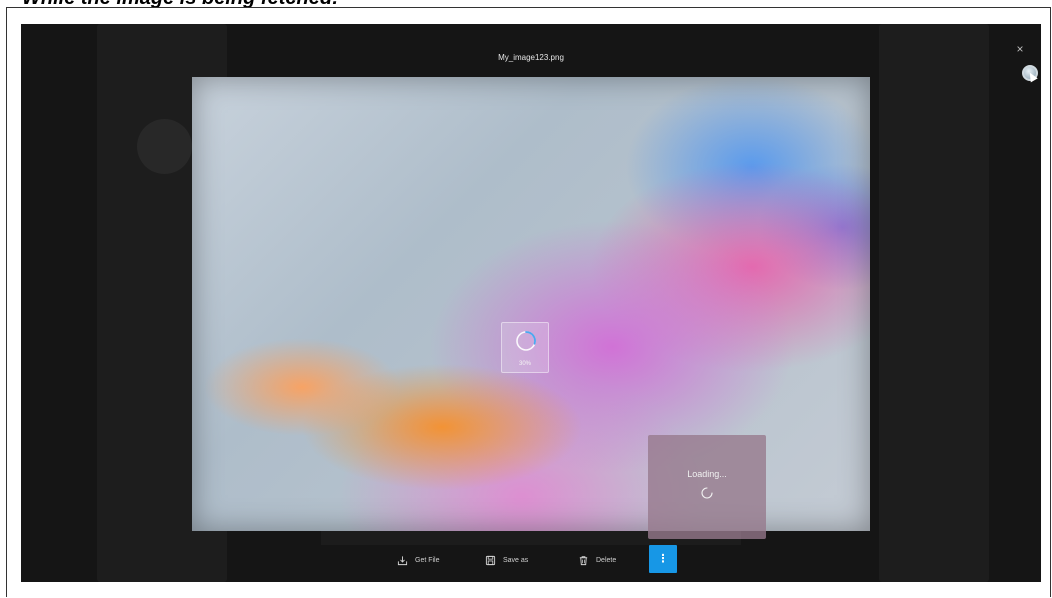 The image size is (1052, 598). What do you see at coordinates (531, 538) in the screenshot?
I see `toolbar-shadow` at bounding box center [531, 538].